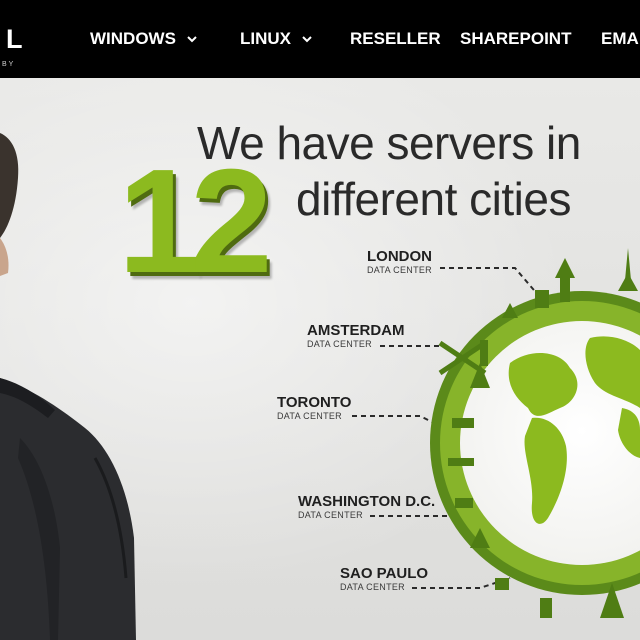 The height and width of the screenshot is (640, 640). I want to click on nav-item-sharepoint: SHAREPOINT, so click(515, 39).